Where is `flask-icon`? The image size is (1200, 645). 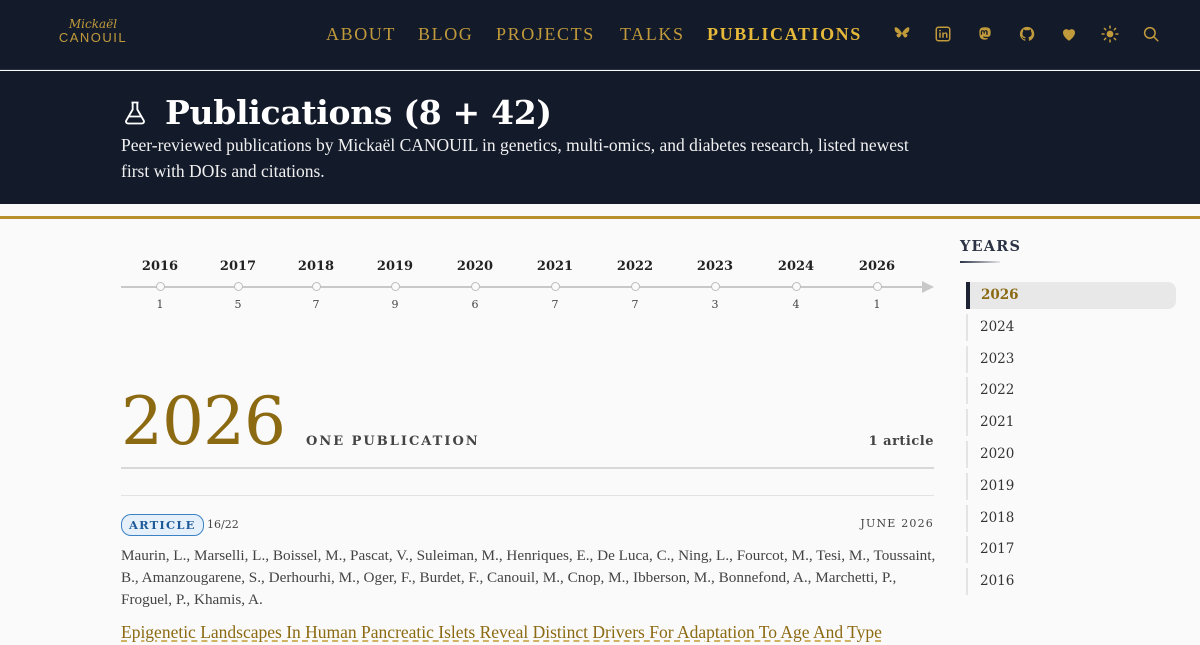
flask-icon is located at coordinates (135, 112).